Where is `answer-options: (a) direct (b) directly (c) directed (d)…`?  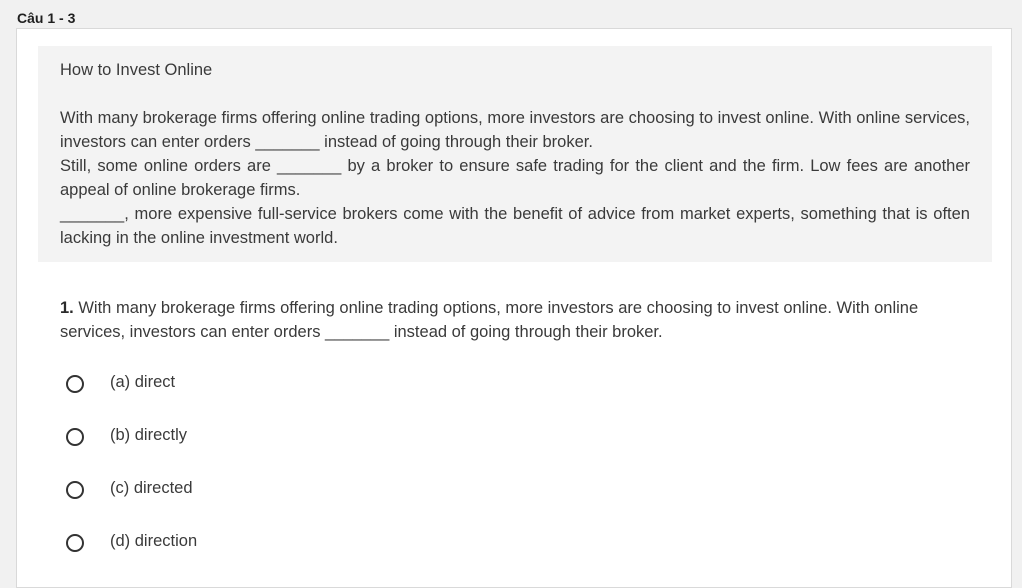
answer-options: (a) direct (b) directly (c) directed (d)… is located at coordinates (266, 476).